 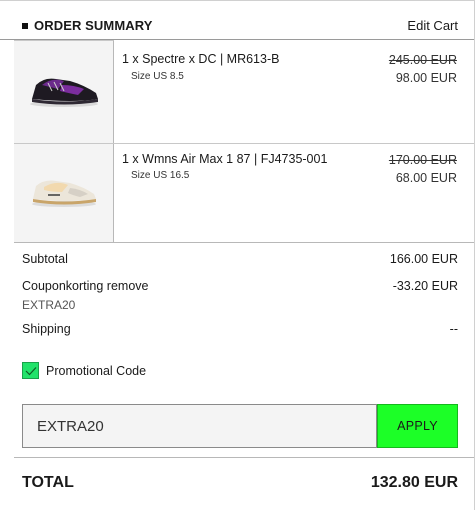 I want to click on coupon-remove-link: remove, so click(x=128, y=286).